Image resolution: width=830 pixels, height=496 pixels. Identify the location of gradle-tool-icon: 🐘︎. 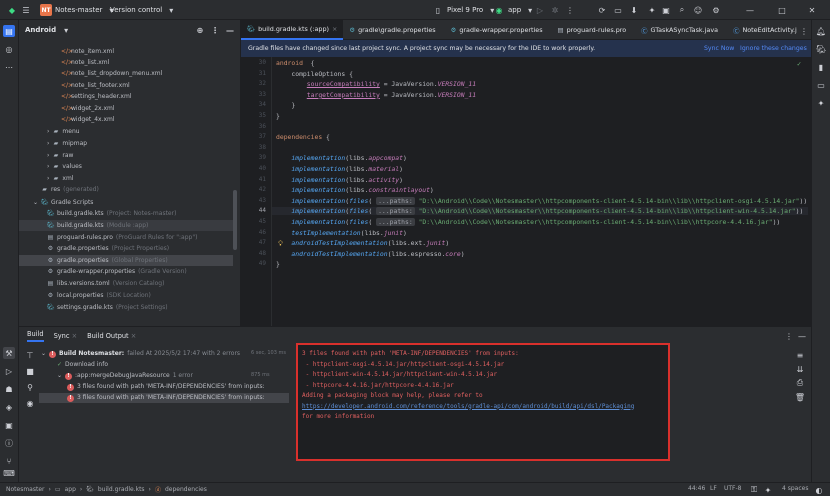
(821, 49).